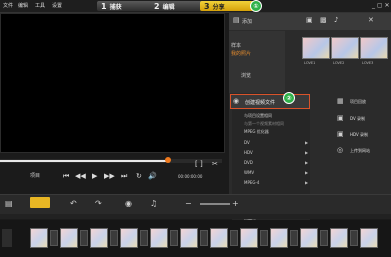 The width and height of the screenshot is (391, 257). I want to click on library-add-button: 添加, so click(247, 21).